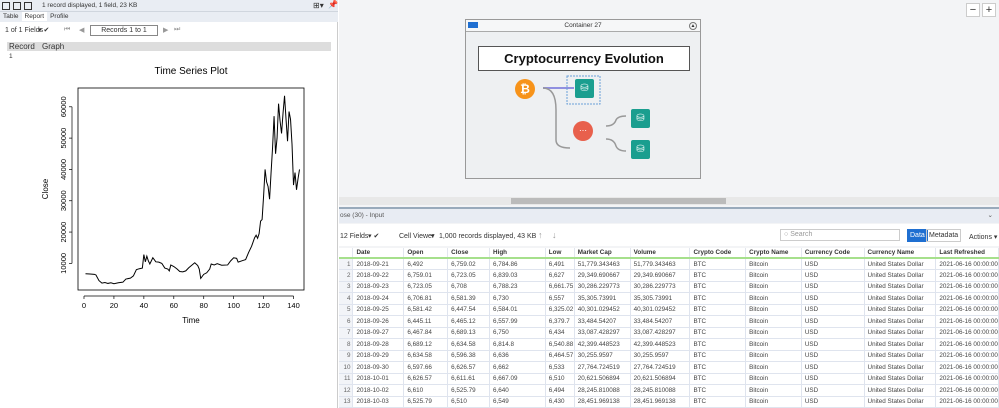 Image resolution: width=999 pixels, height=408 pixels. I want to click on table-cell: 42,399.448523, so click(602, 344).